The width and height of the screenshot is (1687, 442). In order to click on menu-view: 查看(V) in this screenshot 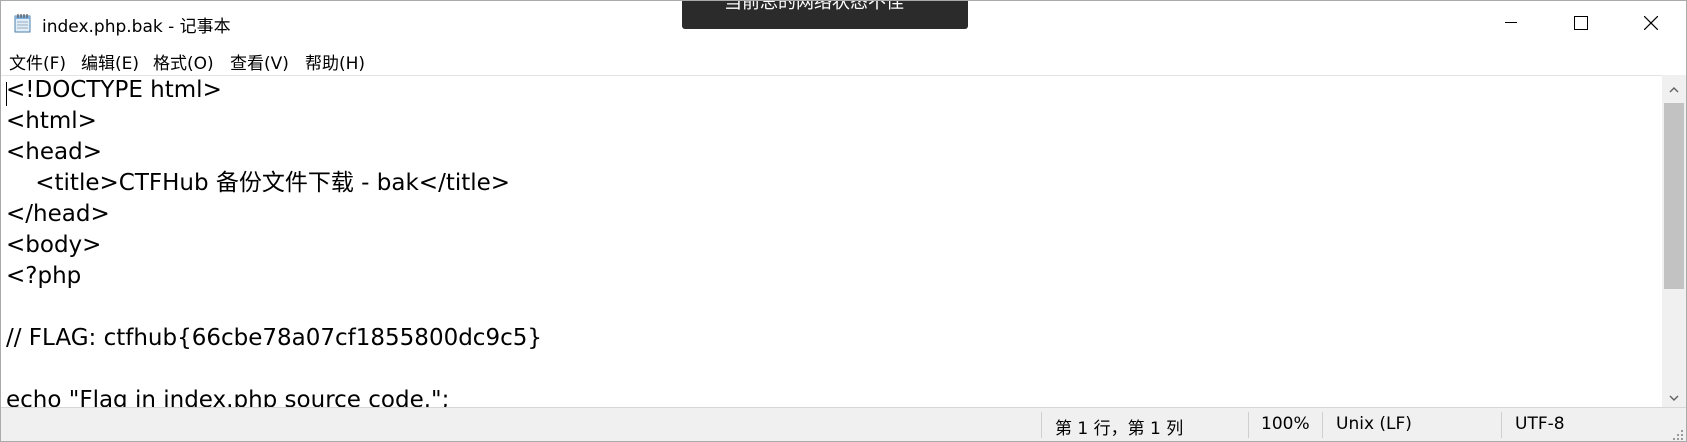, I will do `click(259, 61)`.